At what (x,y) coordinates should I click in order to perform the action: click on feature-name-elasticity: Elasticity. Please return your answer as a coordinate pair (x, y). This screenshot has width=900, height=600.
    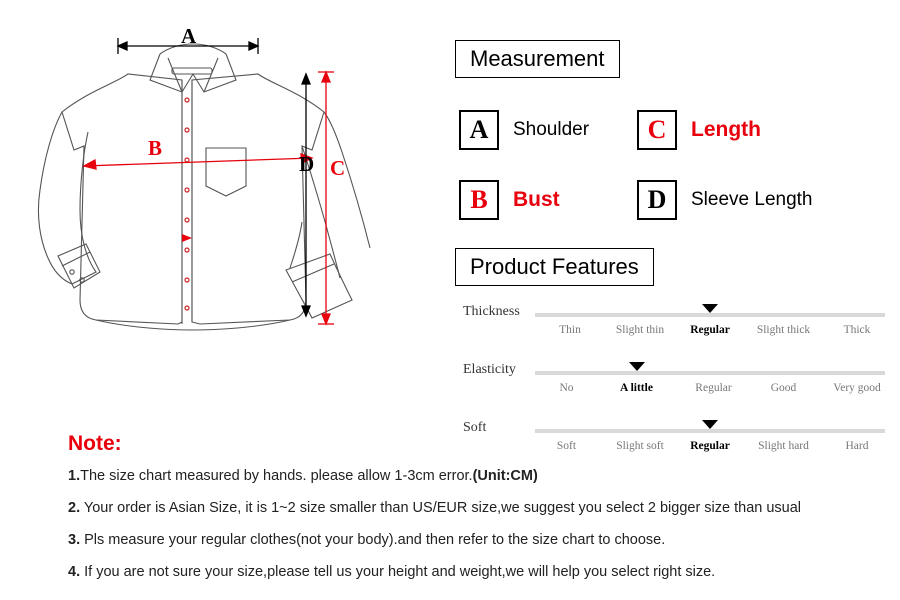
    Looking at the image, I should click on (489, 370).